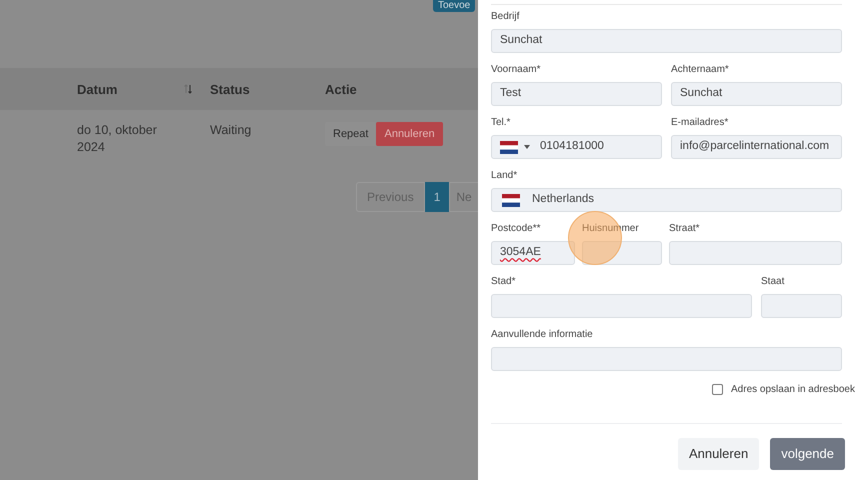 The image size is (860, 480). I want to click on page-button: 1, so click(437, 197).